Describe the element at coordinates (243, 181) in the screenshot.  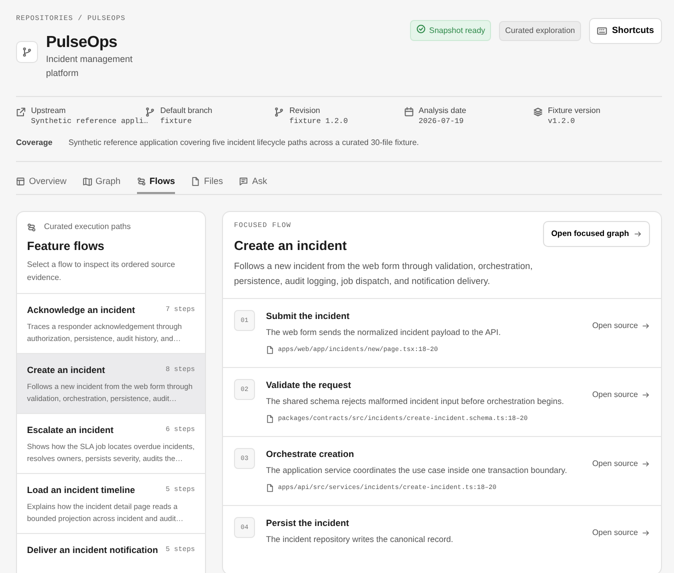
I see `message-icon` at that location.